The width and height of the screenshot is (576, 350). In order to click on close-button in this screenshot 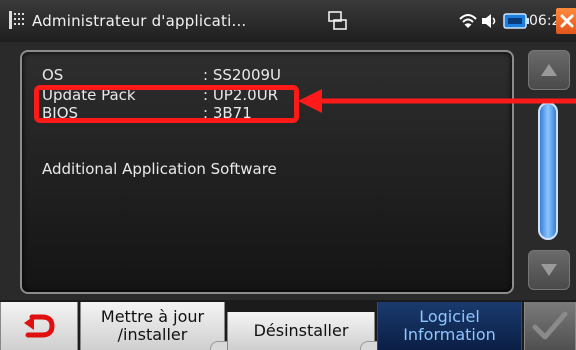, I will do `click(566, 21)`.